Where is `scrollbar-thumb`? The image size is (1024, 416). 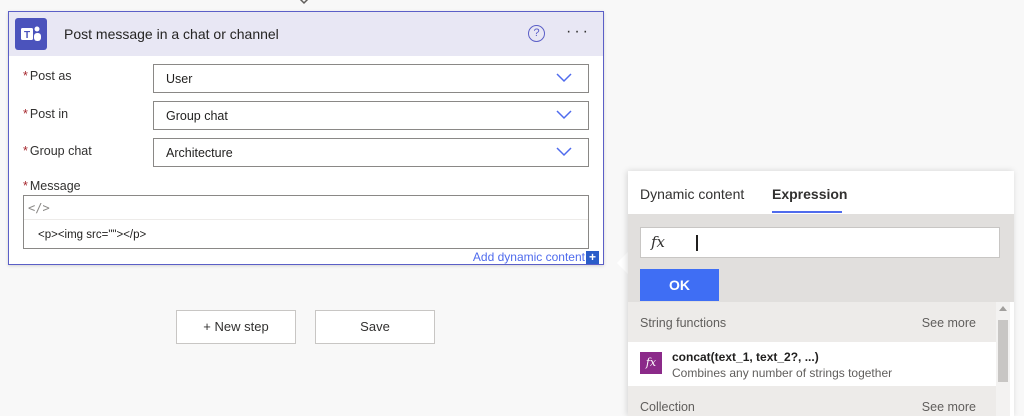 scrollbar-thumb is located at coordinates (1003, 351).